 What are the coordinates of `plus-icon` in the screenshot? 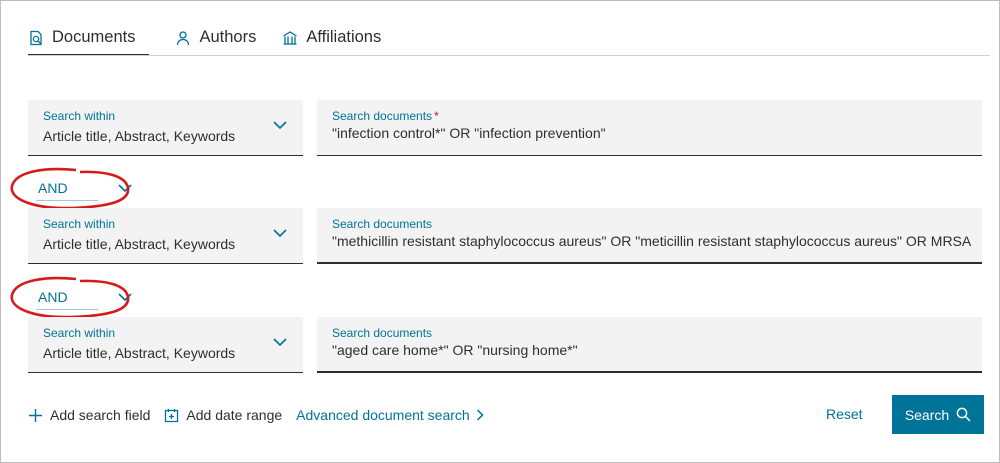 It's located at (35, 415).